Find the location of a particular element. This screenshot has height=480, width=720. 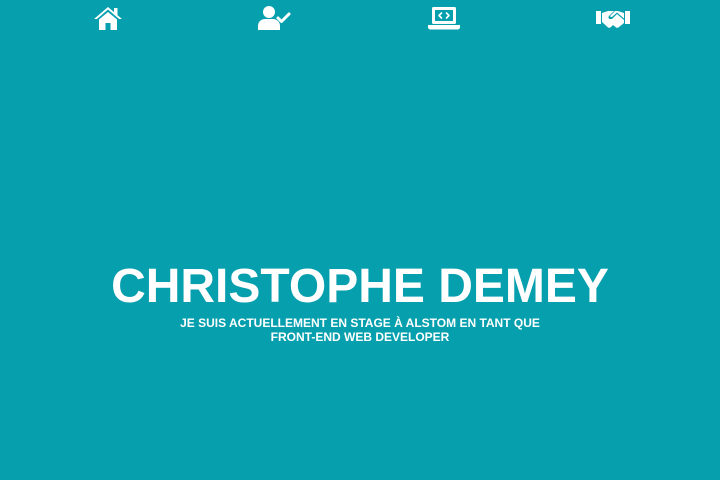

top-navigation is located at coordinates (360, 18).